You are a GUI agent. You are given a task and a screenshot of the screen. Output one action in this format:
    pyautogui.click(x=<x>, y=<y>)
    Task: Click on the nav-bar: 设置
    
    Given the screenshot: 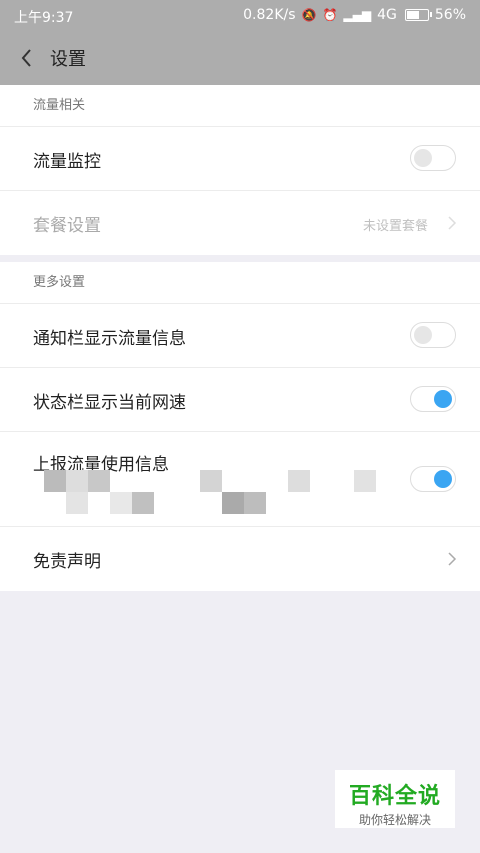 What is the action you would take?
    pyautogui.click(x=240, y=57)
    